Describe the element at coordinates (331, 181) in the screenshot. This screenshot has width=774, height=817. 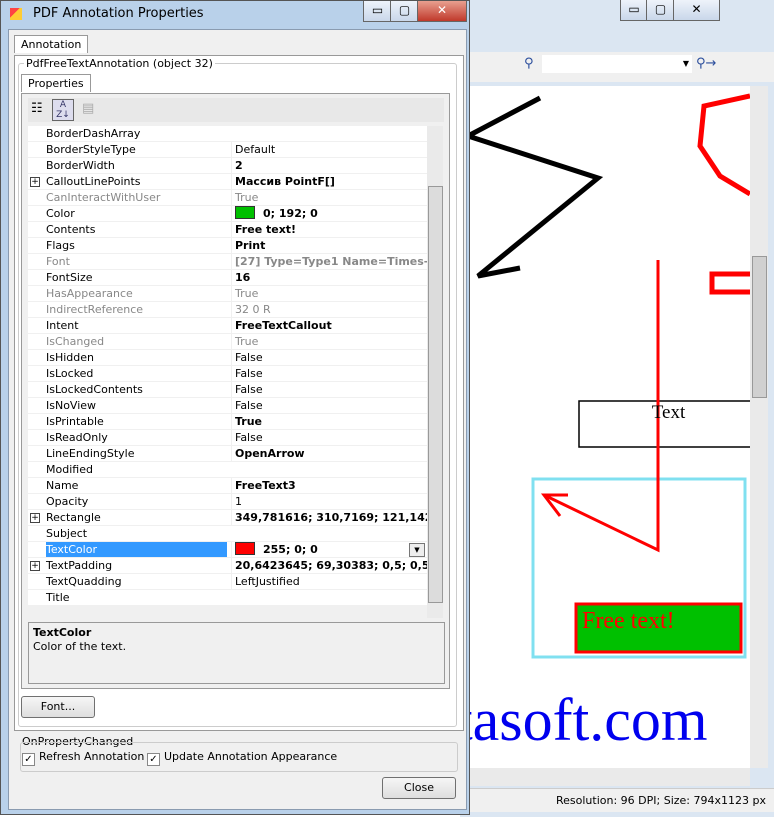
I see `property-value: Массив PointF[]` at that location.